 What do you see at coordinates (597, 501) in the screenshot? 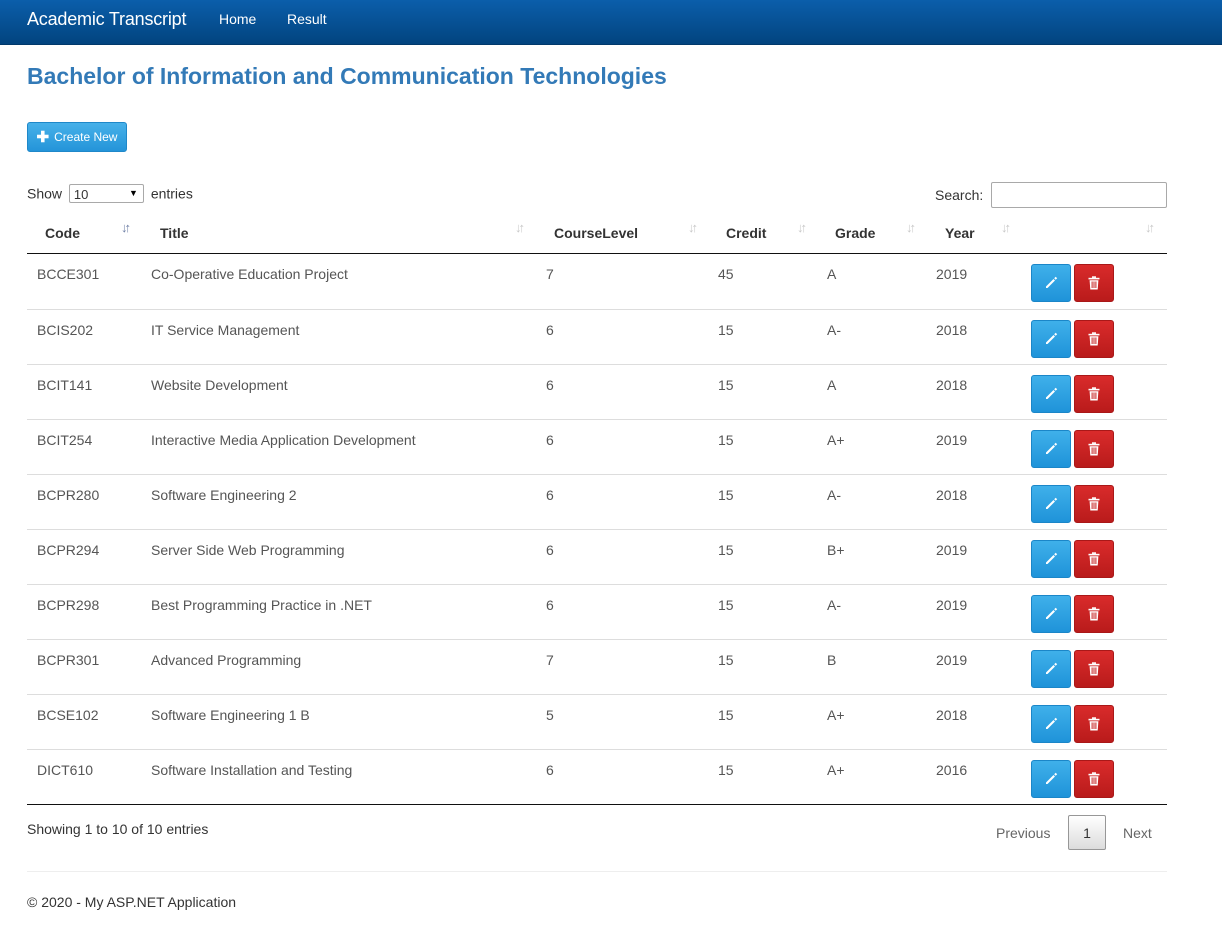
I see `table-row: BCPR280 Software Engineering 2 6 15 A- 2018` at bounding box center [597, 501].